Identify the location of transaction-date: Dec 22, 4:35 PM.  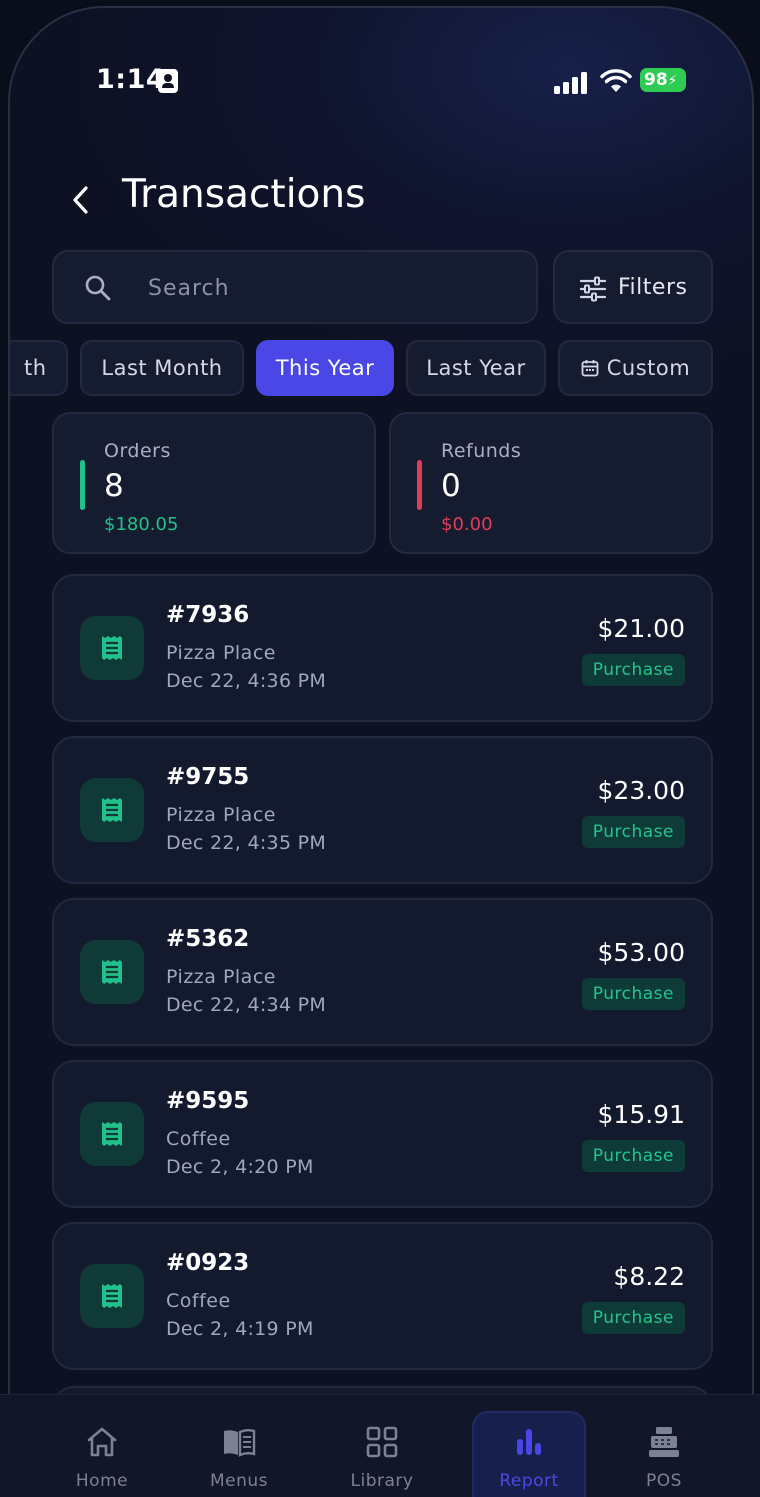
(246, 843).